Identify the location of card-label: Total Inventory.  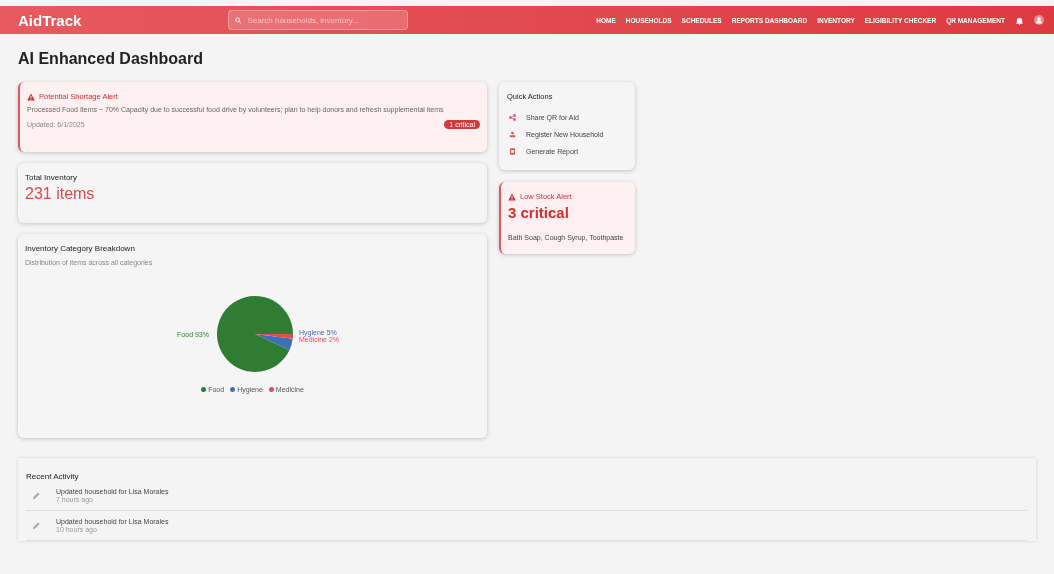
(52, 177).